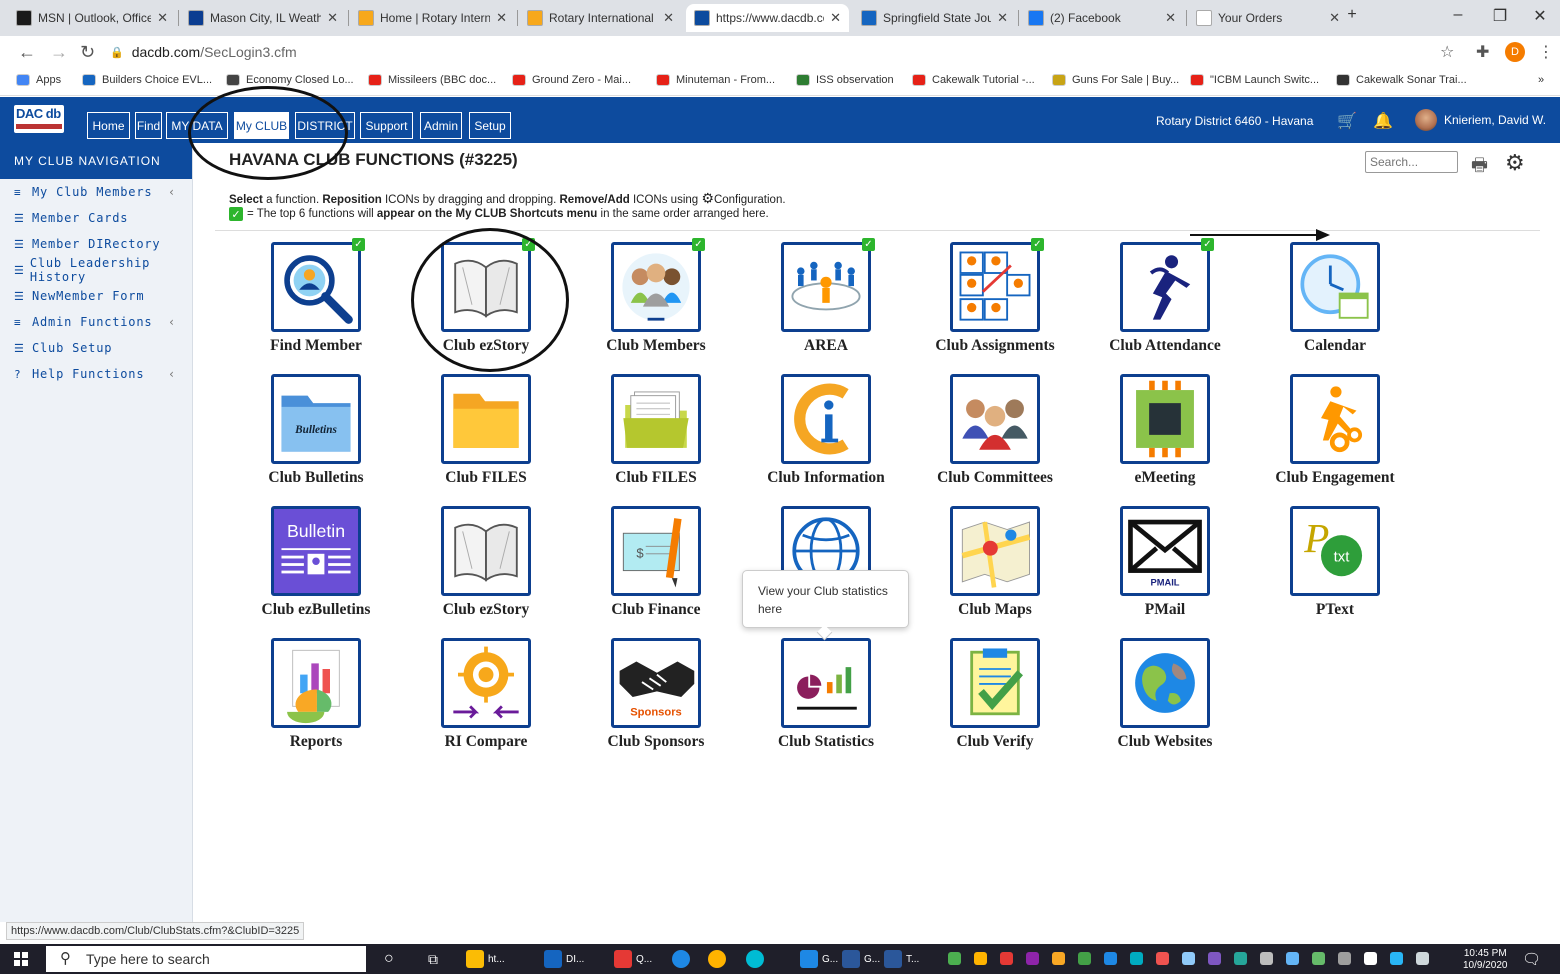 The image size is (1560, 974). Describe the element at coordinates (770, 52) in the screenshot. I see `url-field: 🔒 dacdb.com/SecLogin3.cfm` at that location.